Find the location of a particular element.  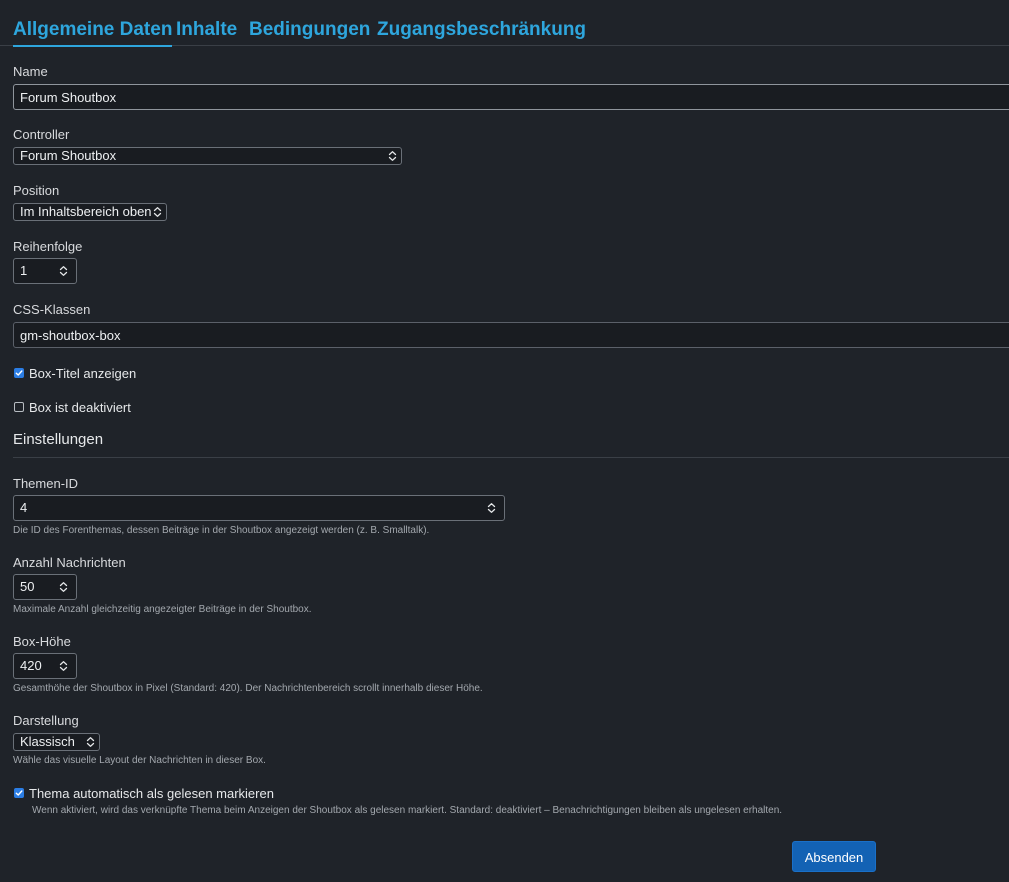

show-title-checkbox is located at coordinates (19, 373).